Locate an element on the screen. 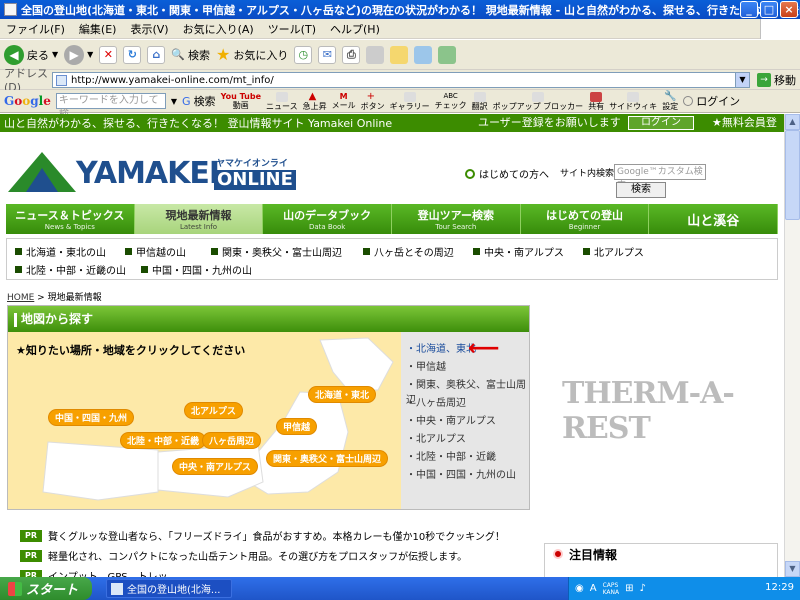 The height and width of the screenshot is (600, 800). menu-edit: 編集(E) is located at coordinates (98, 29).